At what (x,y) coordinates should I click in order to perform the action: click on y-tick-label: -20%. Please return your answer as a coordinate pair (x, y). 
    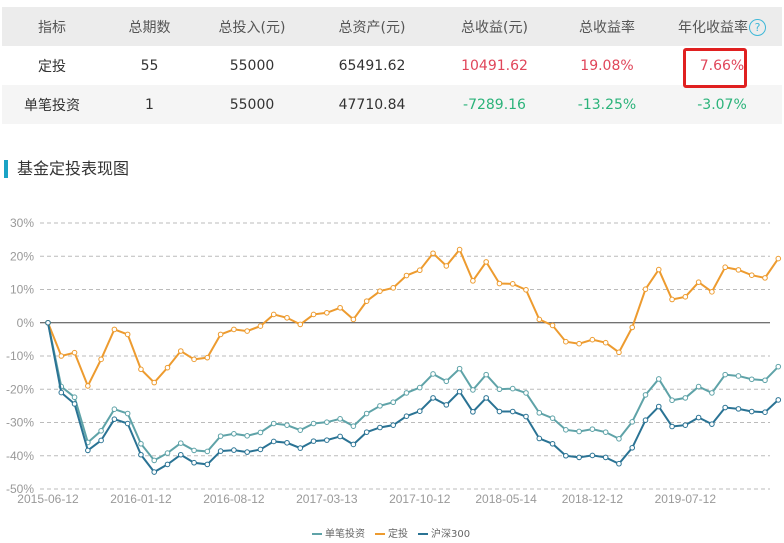
    Looking at the image, I should click on (20, 389).